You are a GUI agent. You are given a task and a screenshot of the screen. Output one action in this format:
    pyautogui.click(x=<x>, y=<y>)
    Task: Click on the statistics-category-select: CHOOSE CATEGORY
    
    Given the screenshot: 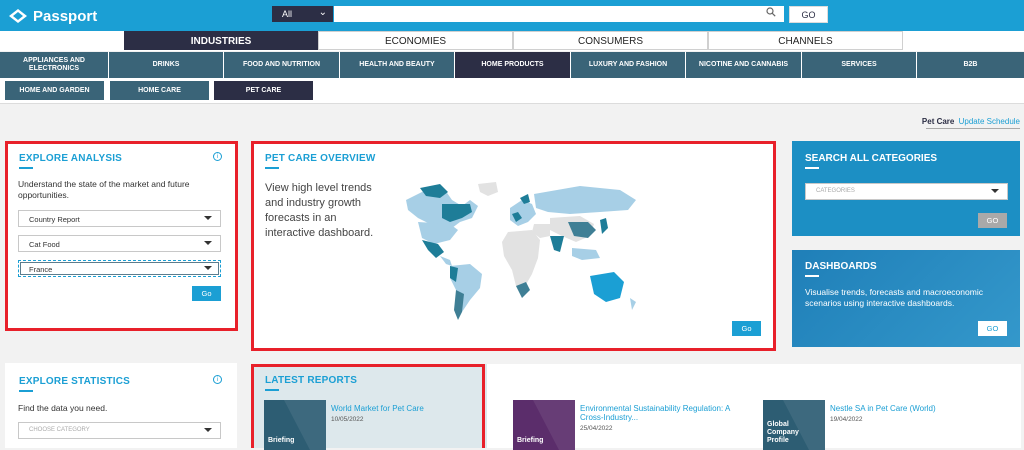 What is the action you would take?
    pyautogui.click(x=119, y=430)
    